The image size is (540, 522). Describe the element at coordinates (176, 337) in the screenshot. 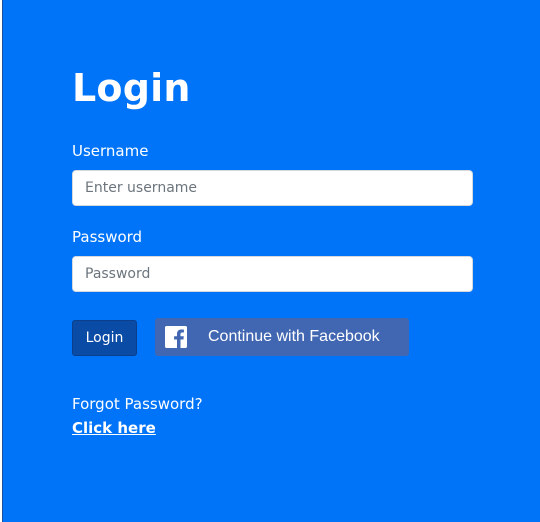

I see `facebook-icon` at that location.